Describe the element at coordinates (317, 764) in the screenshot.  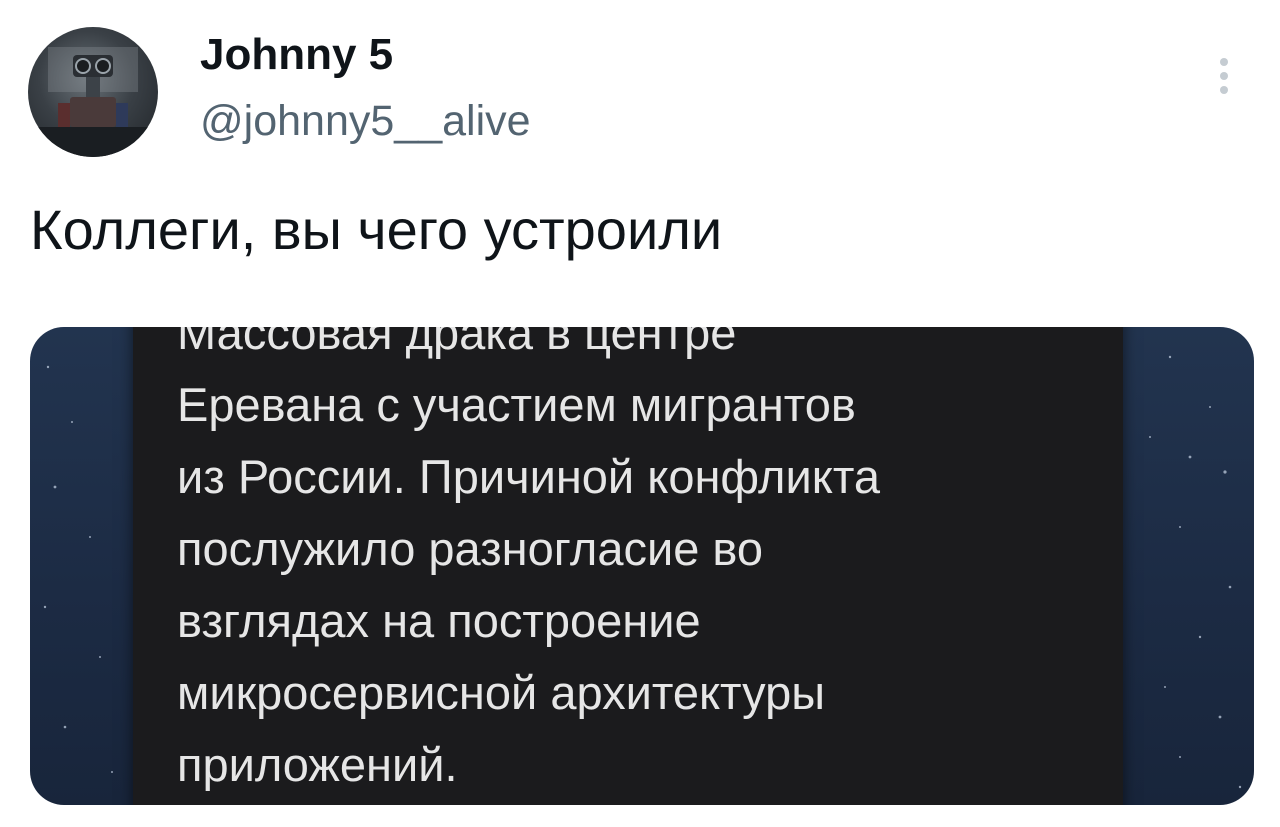
I see `news-line: приложений.` at that location.